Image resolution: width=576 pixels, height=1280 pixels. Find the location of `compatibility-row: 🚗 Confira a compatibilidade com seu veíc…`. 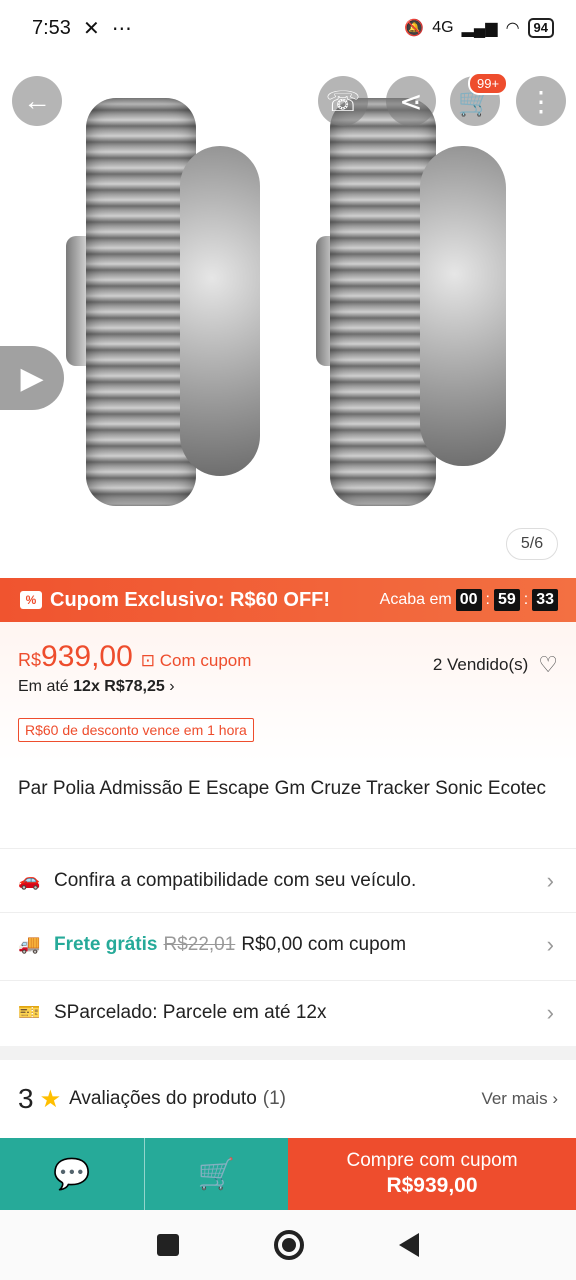

compatibility-row: 🚗 Confira a compatibilidade com seu veíc… is located at coordinates (288, 880).